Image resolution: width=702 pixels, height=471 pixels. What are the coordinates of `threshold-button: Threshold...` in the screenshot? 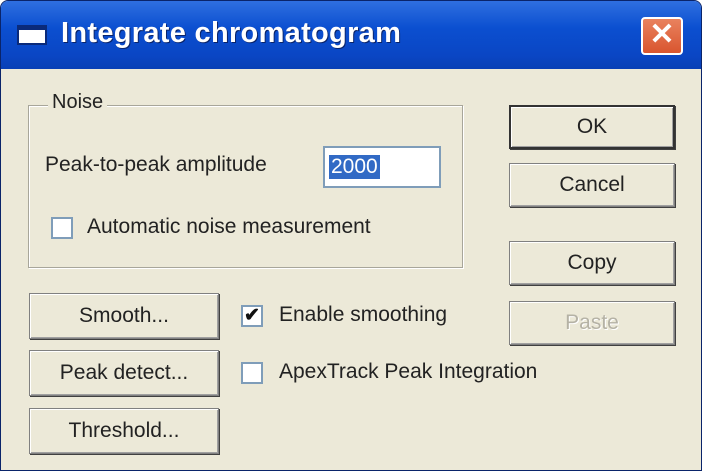 It's located at (124, 431).